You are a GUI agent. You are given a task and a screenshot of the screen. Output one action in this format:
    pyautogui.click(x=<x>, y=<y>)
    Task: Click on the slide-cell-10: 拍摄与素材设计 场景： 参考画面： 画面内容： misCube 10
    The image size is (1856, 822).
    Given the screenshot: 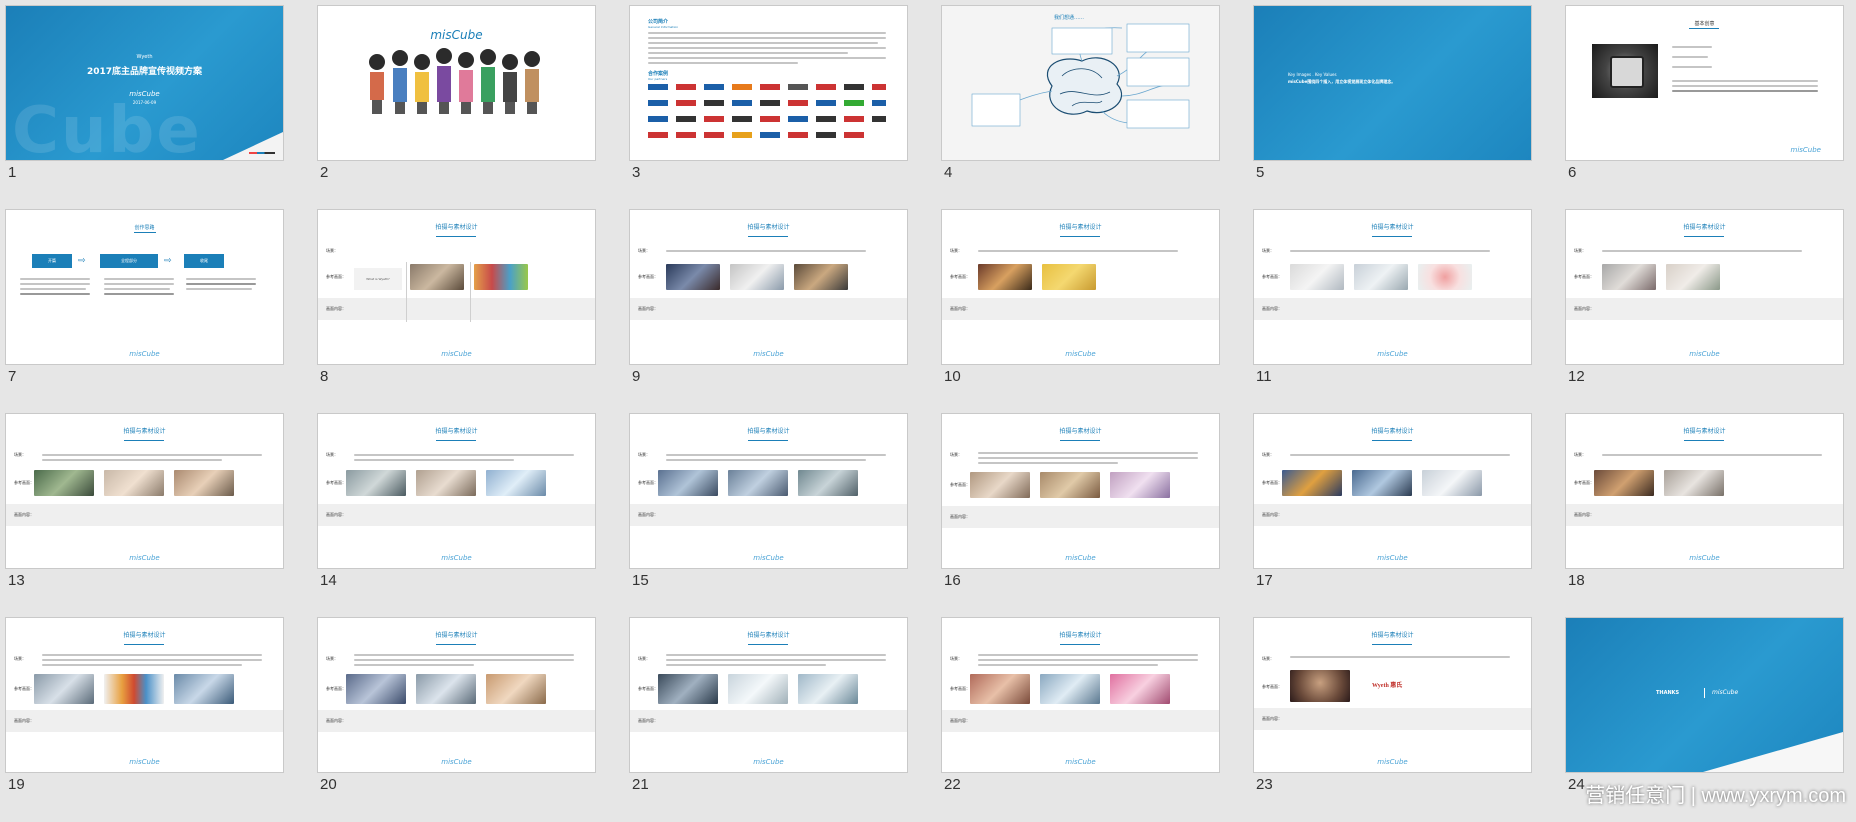 What is the action you would take?
    pyautogui.click(x=1080, y=312)
    